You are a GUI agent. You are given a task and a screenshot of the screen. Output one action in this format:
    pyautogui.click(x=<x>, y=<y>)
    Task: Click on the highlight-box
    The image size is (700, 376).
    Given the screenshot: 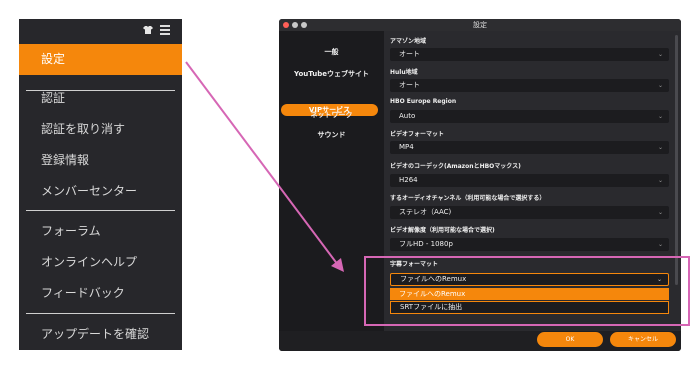 What is the action you would take?
    pyautogui.click(x=527, y=291)
    